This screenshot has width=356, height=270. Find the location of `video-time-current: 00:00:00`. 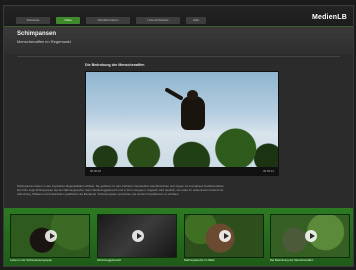

video-time-current: 00:00:00 is located at coordinates (95, 171).